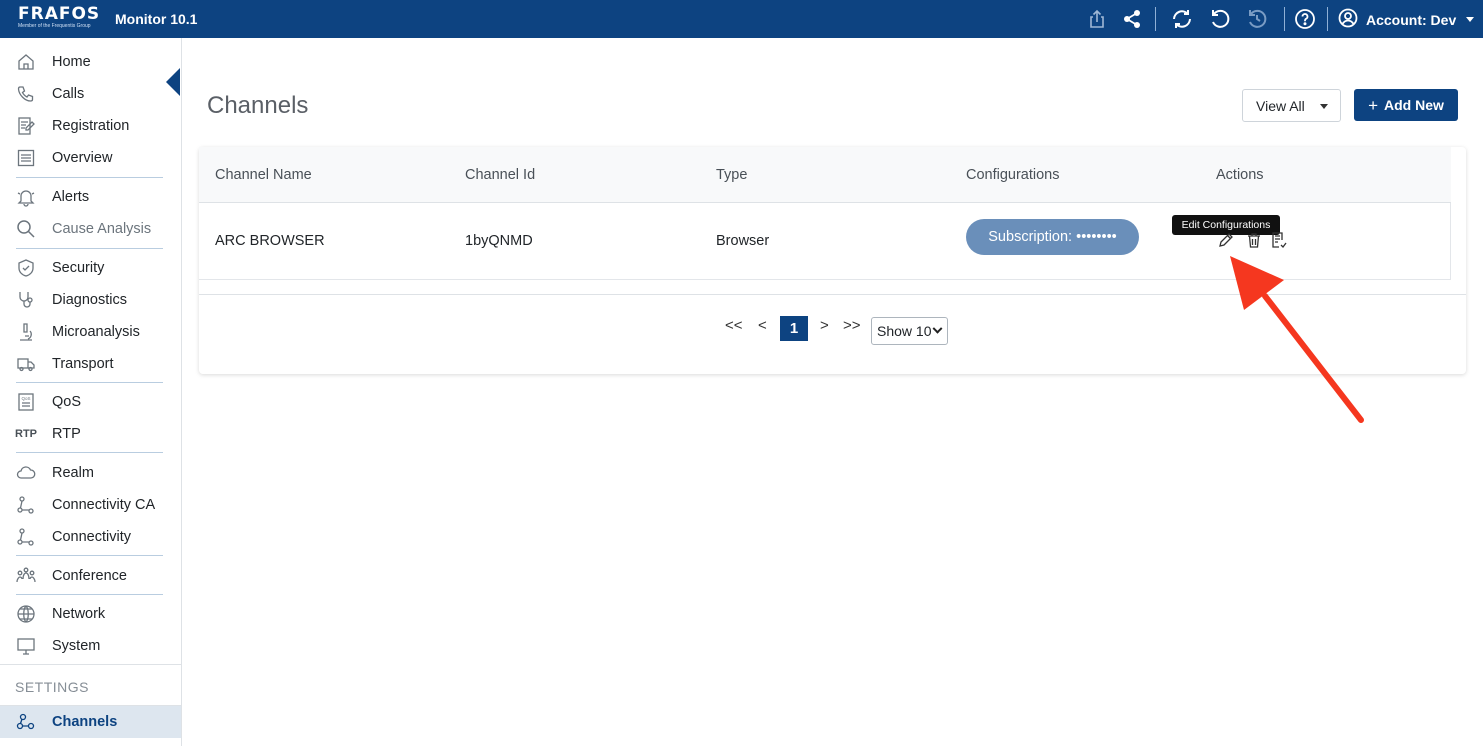 The width and height of the screenshot is (1483, 746). I want to click on sidebar-collapse-toggle, so click(173, 82).